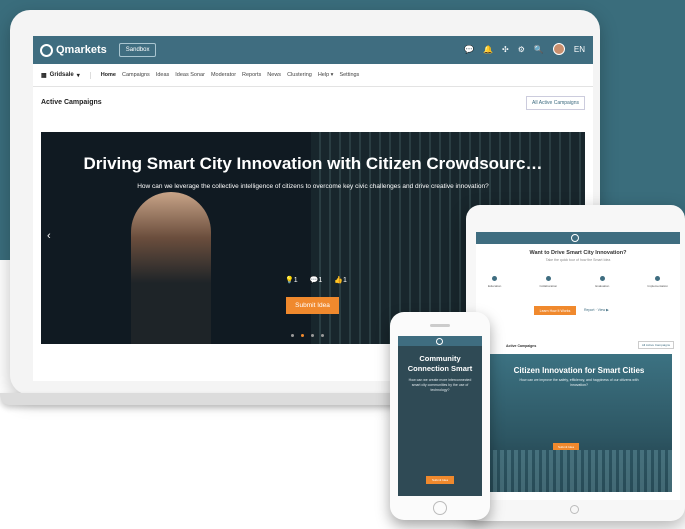 Image resolution: width=685 pixels, height=529 pixels. Describe the element at coordinates (313, 50) in the screenshot. I see `top-bar: Qmarkets Sandbox 💬 🔔 ✣ ⚙ 🔍 EN` at that location.